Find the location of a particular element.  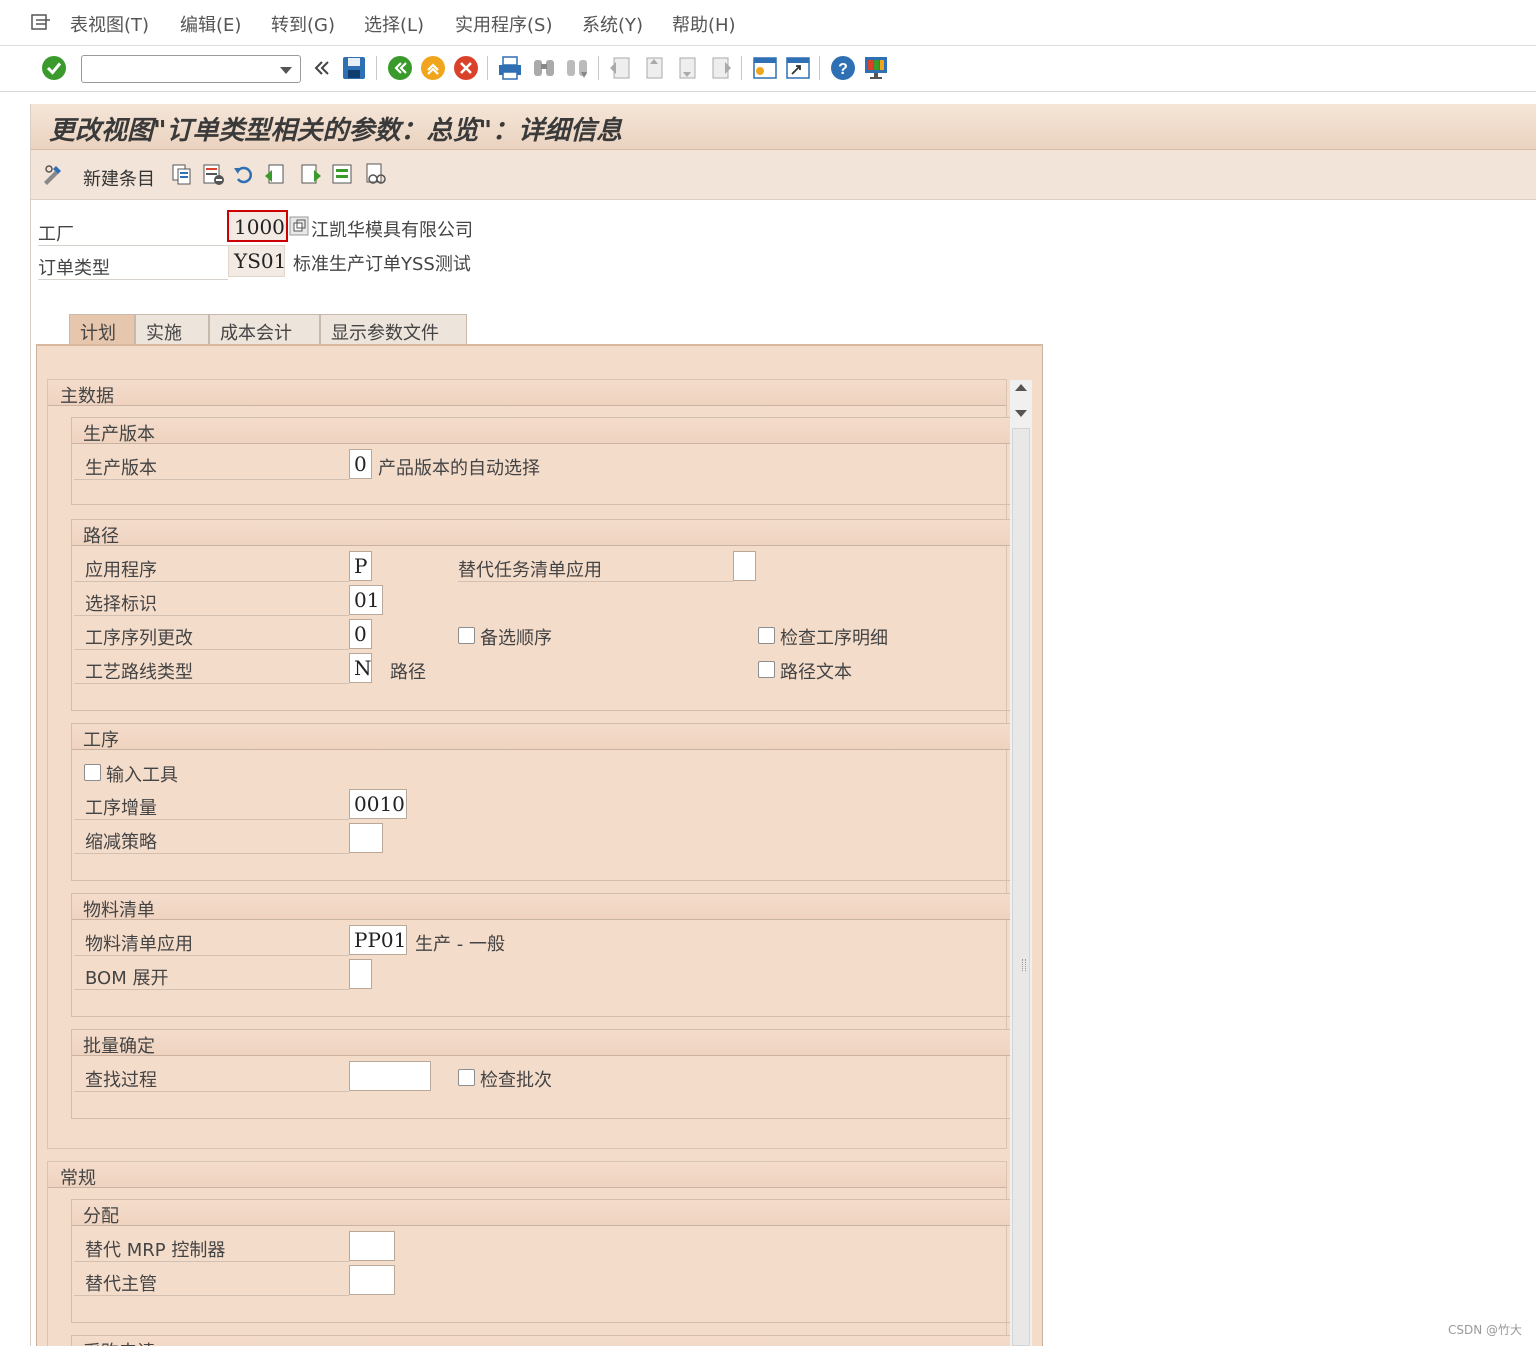

copy-as-icon is located at coordinates (182, 174).